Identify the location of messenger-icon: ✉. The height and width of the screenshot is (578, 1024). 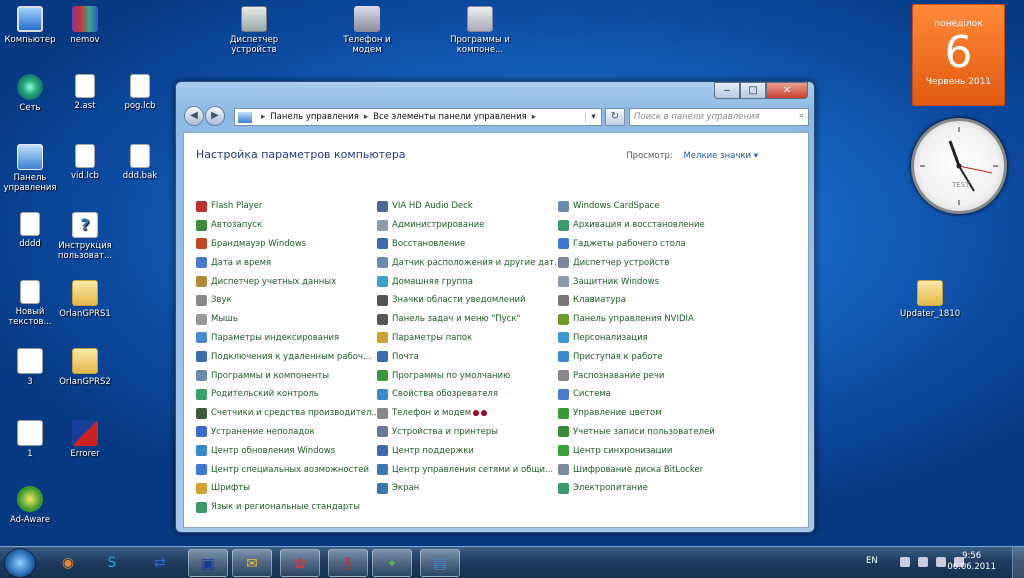
(252, 563).